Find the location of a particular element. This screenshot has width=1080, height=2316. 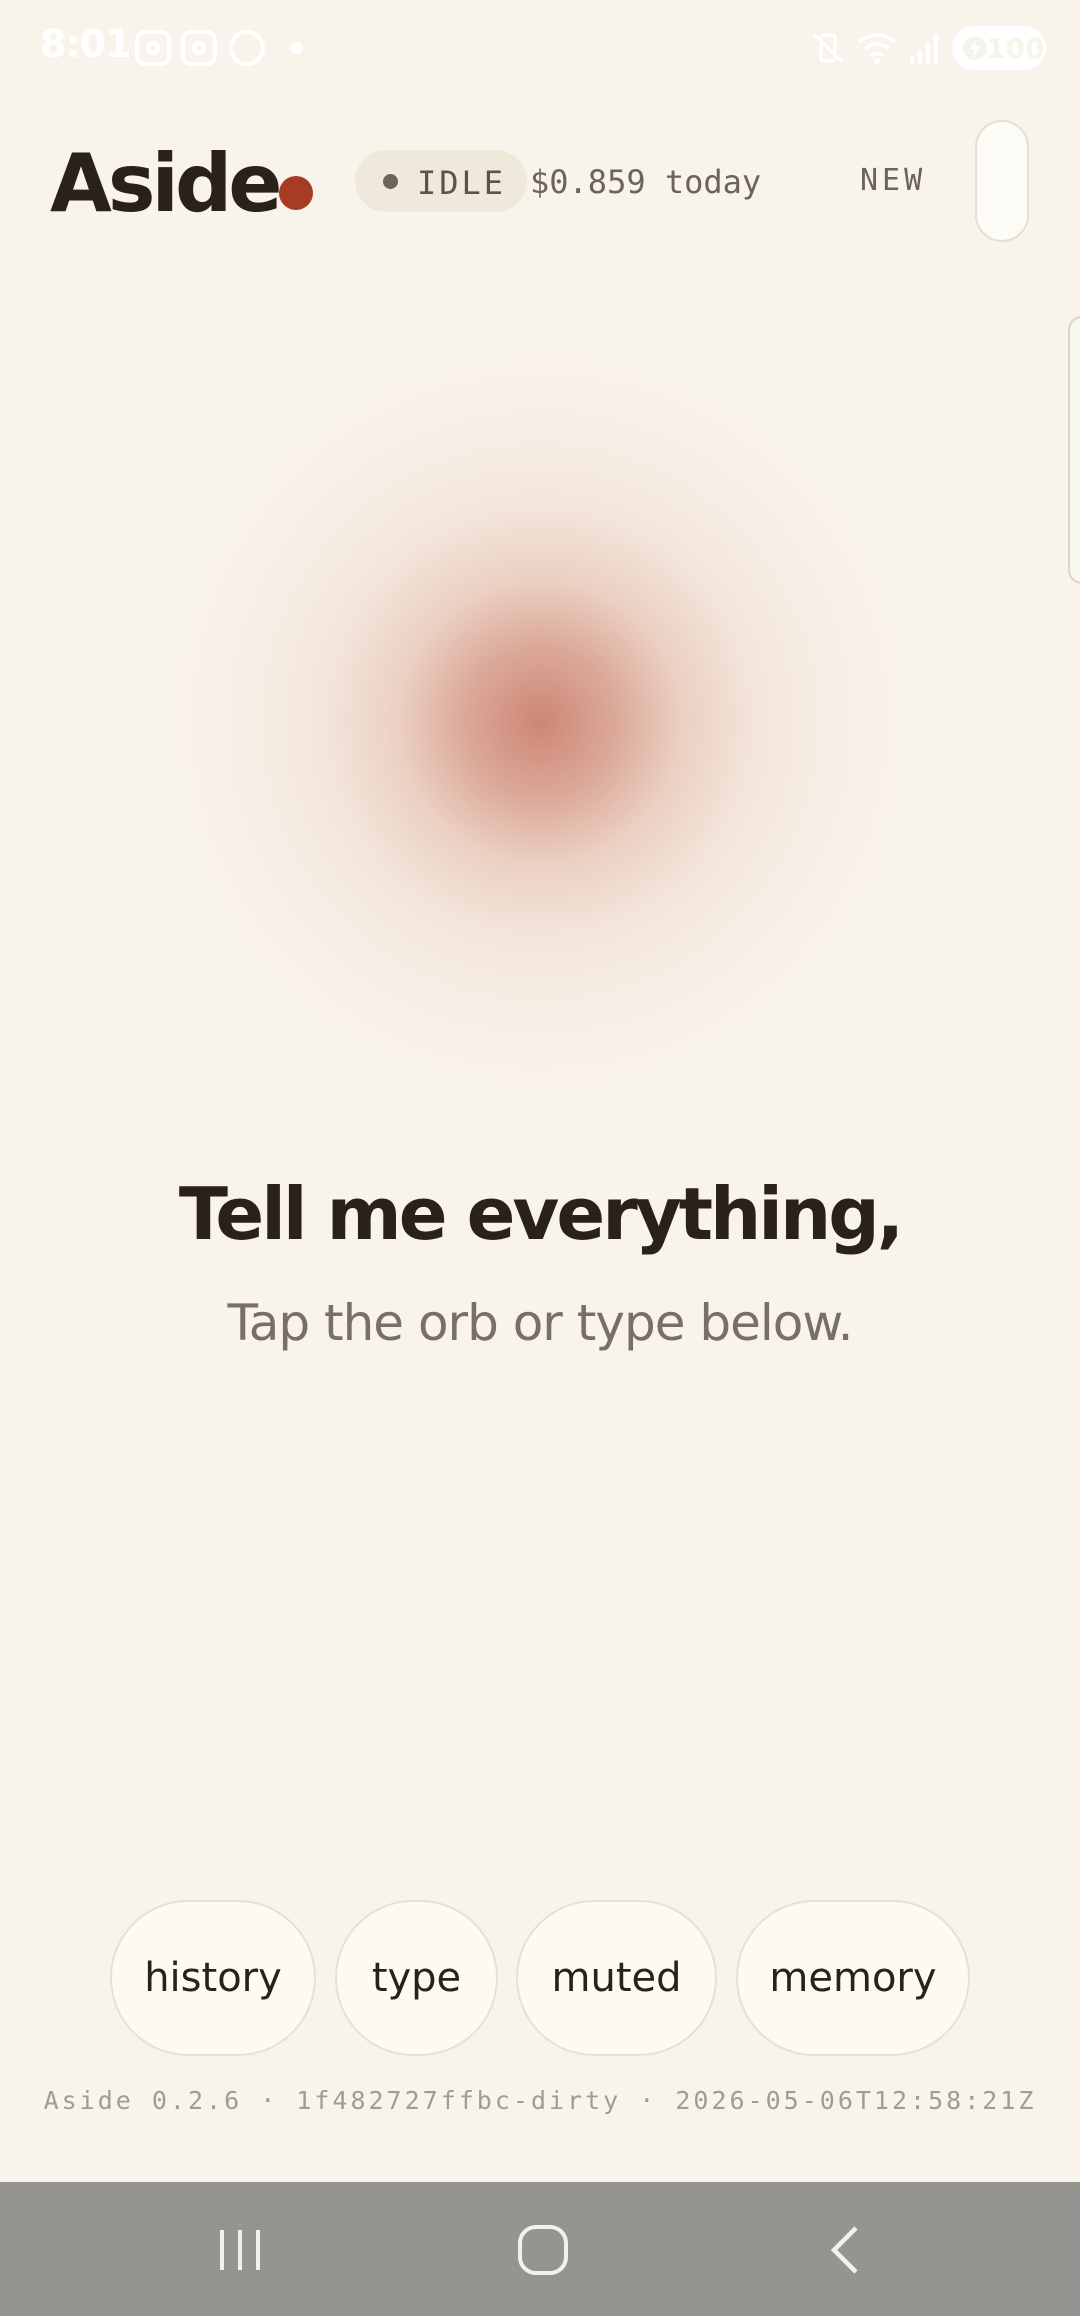

battery-charging-icon is located at coordinates (975, 48).